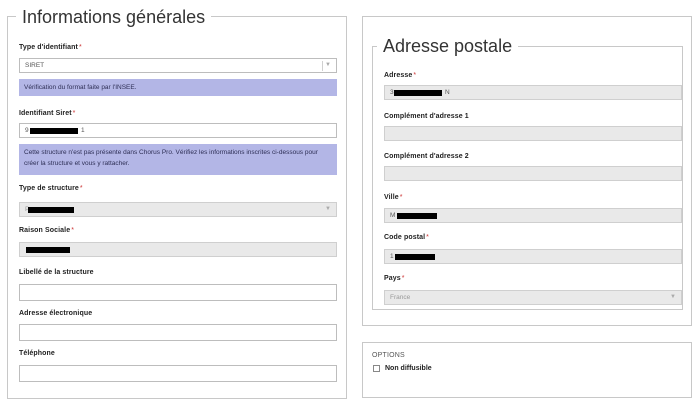 The height and width of the screenshot is (415, 698). I want to click on email-label: Adresse électronique, so click(56, 313).